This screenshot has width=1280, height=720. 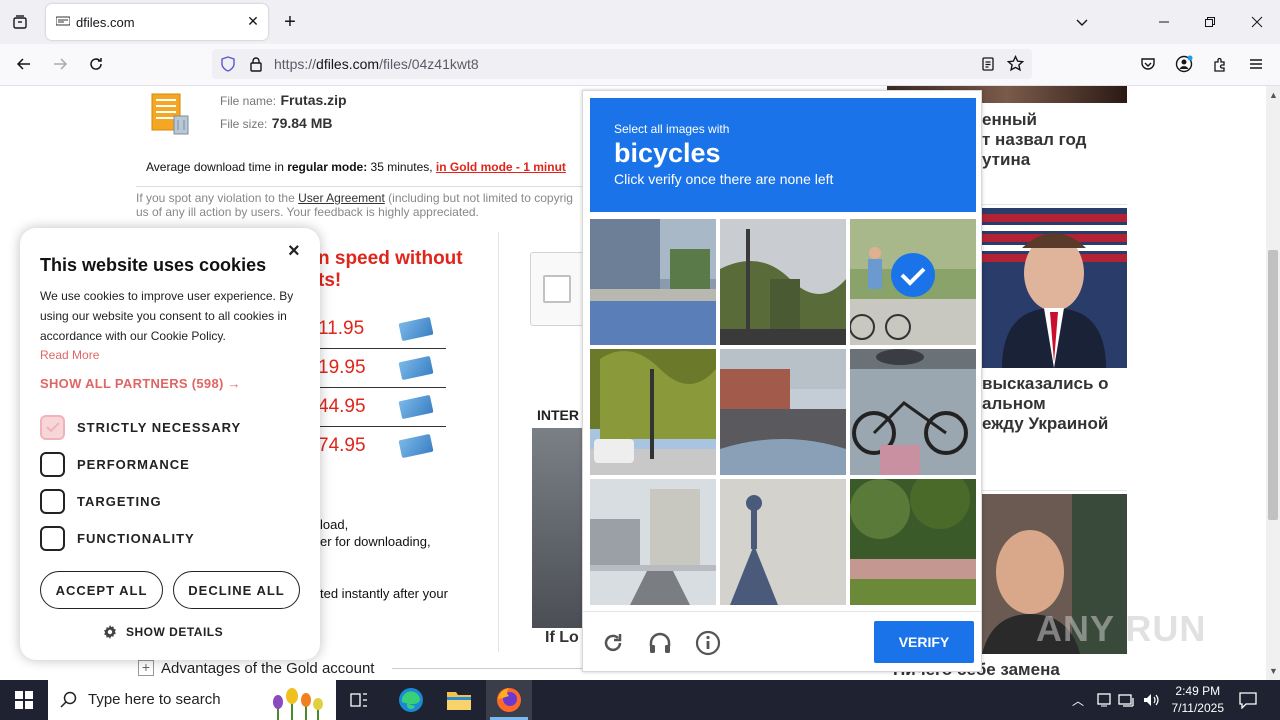 What do you see at coordinates (558, 528) in the screenshot?
I see `article-image` at bounding box center [558, 528].